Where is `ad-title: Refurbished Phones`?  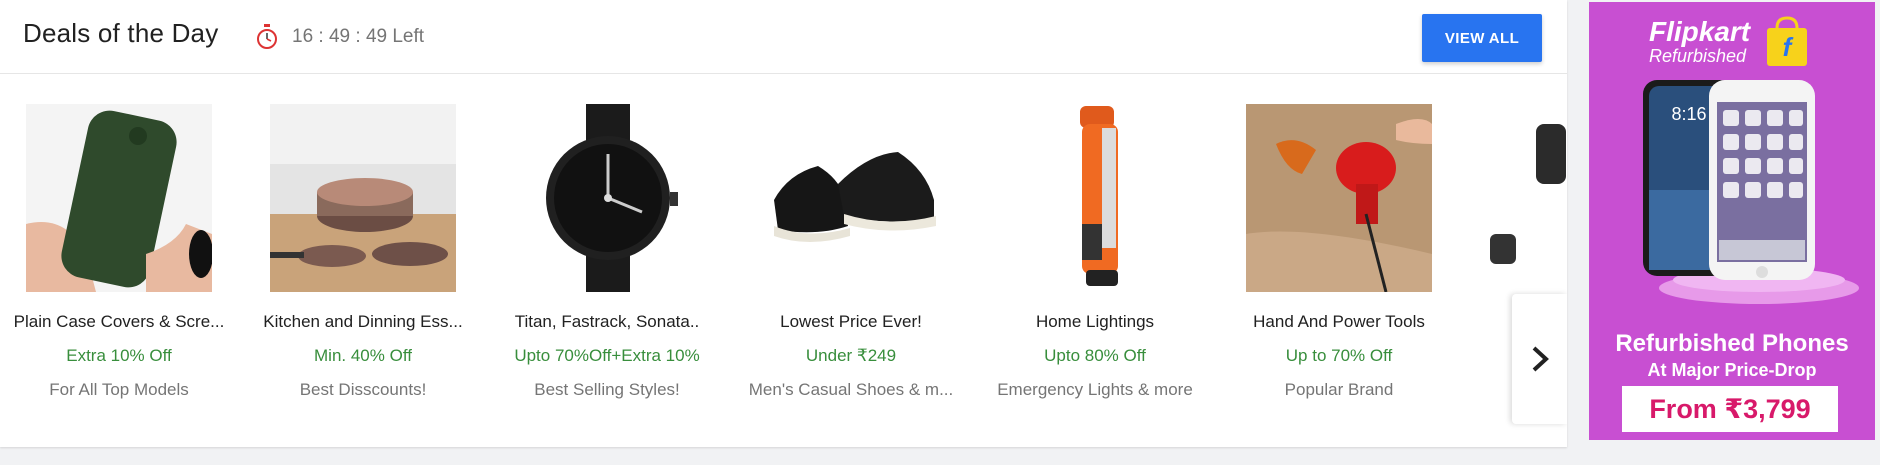
ad-title: Refurbished Phones is located at coordinates (1732, 343).